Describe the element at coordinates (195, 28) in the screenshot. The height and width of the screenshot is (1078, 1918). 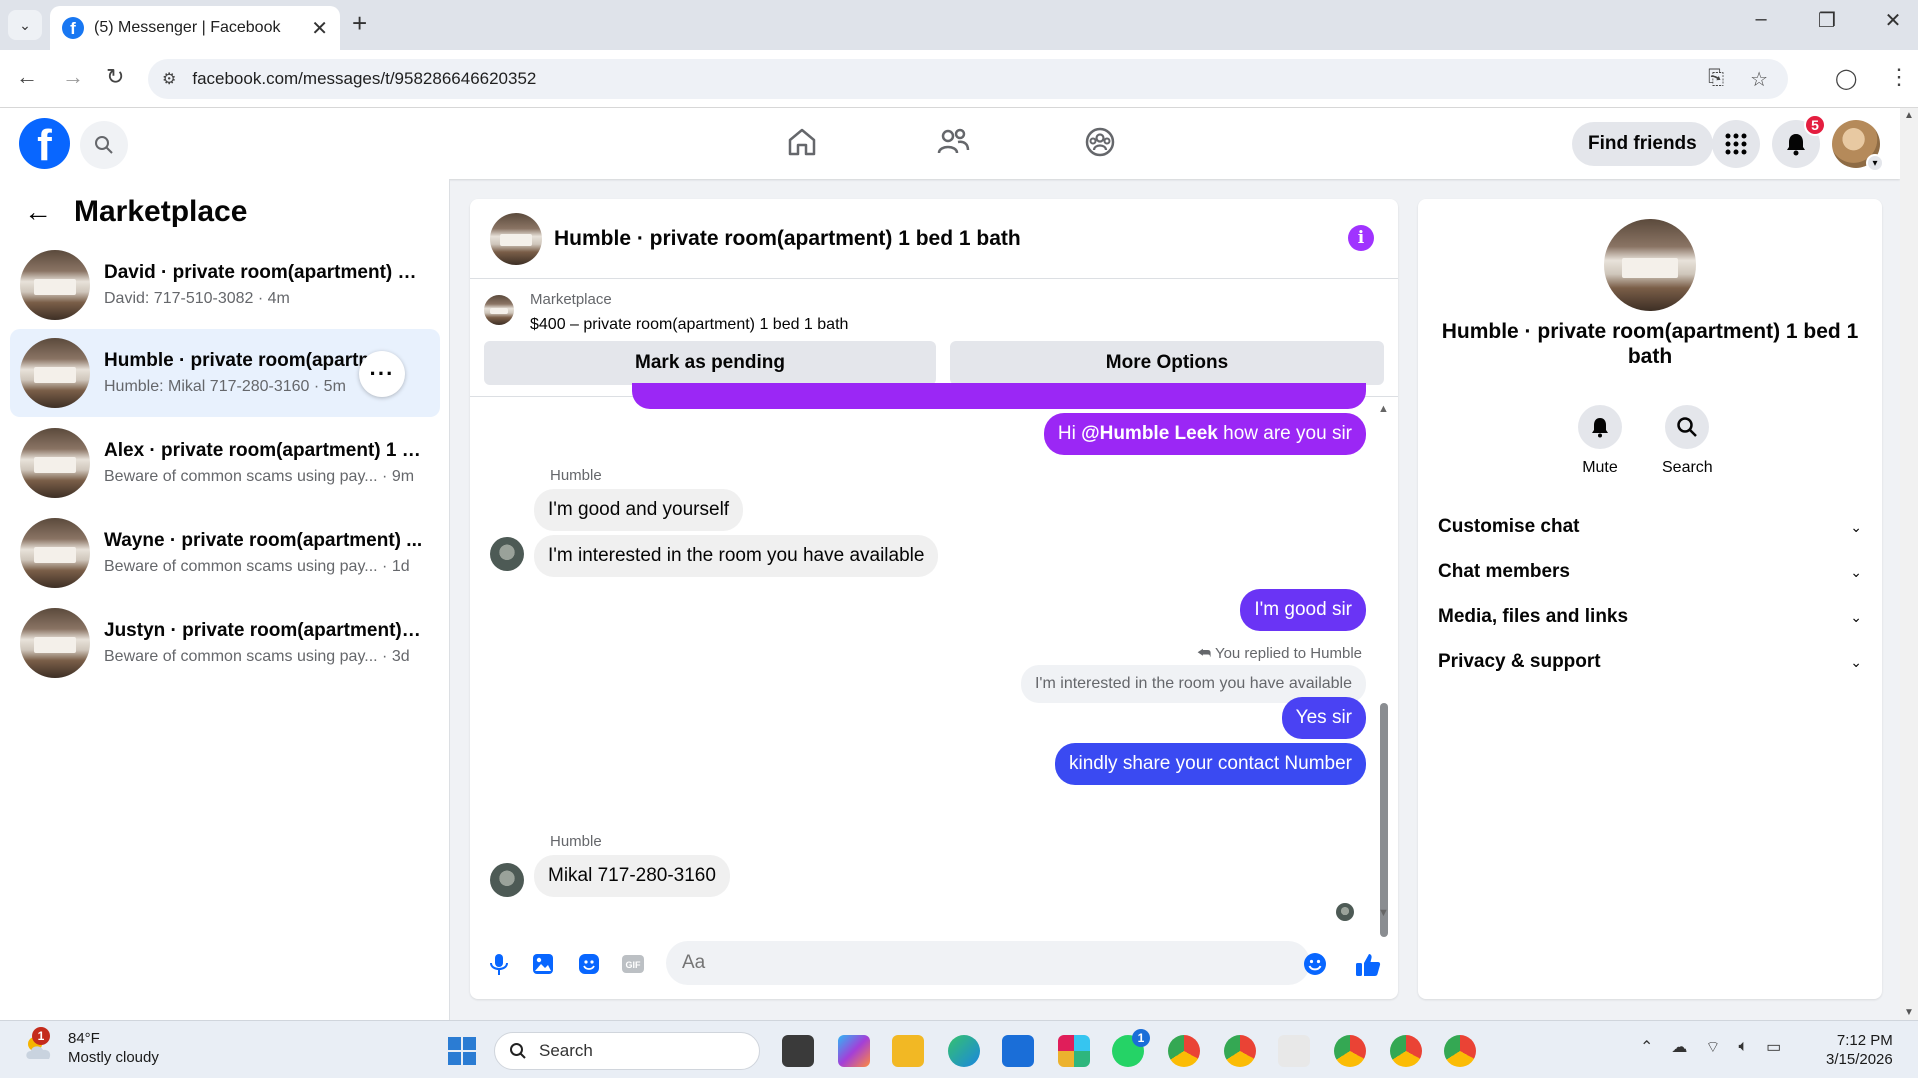
I see `browser-tab: f (5) Messenger | Facebook ✕` at that location.